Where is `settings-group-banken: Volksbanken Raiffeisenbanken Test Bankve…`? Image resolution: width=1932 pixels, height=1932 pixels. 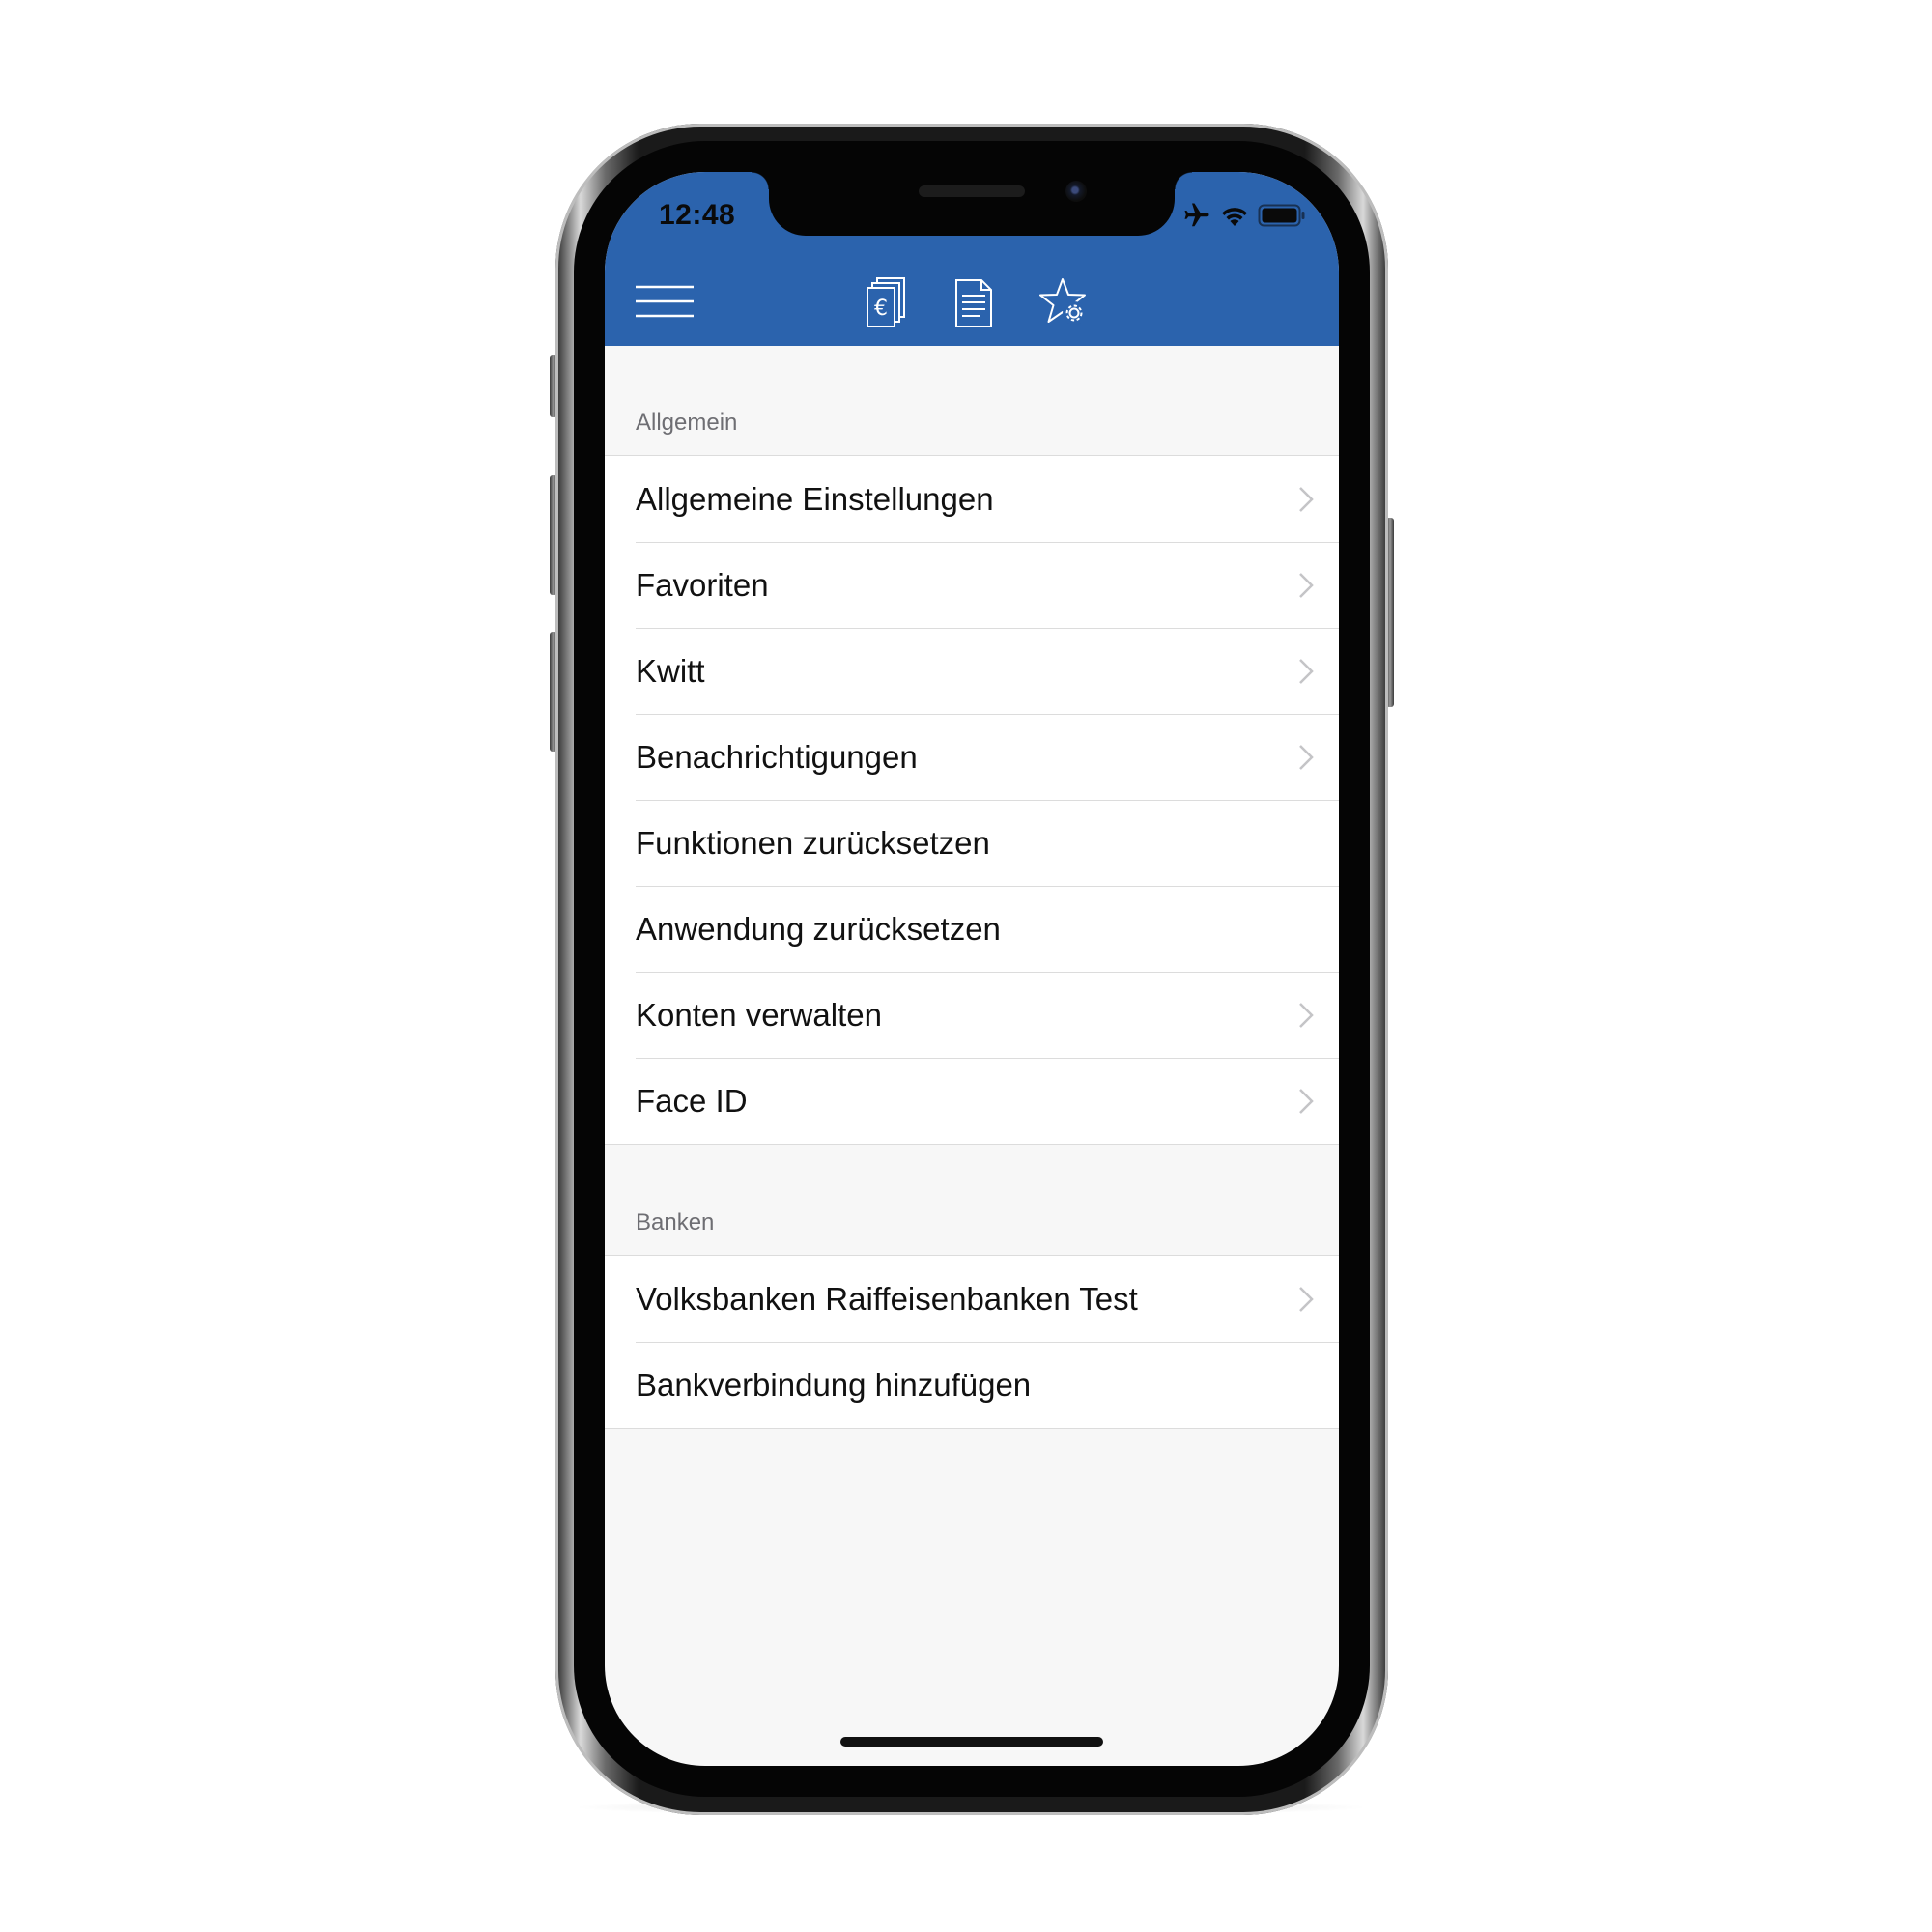
settings-group-banken: Volksbanken Raiffeisenbanken Test Bankve… is located at coordinates (972, 1342).